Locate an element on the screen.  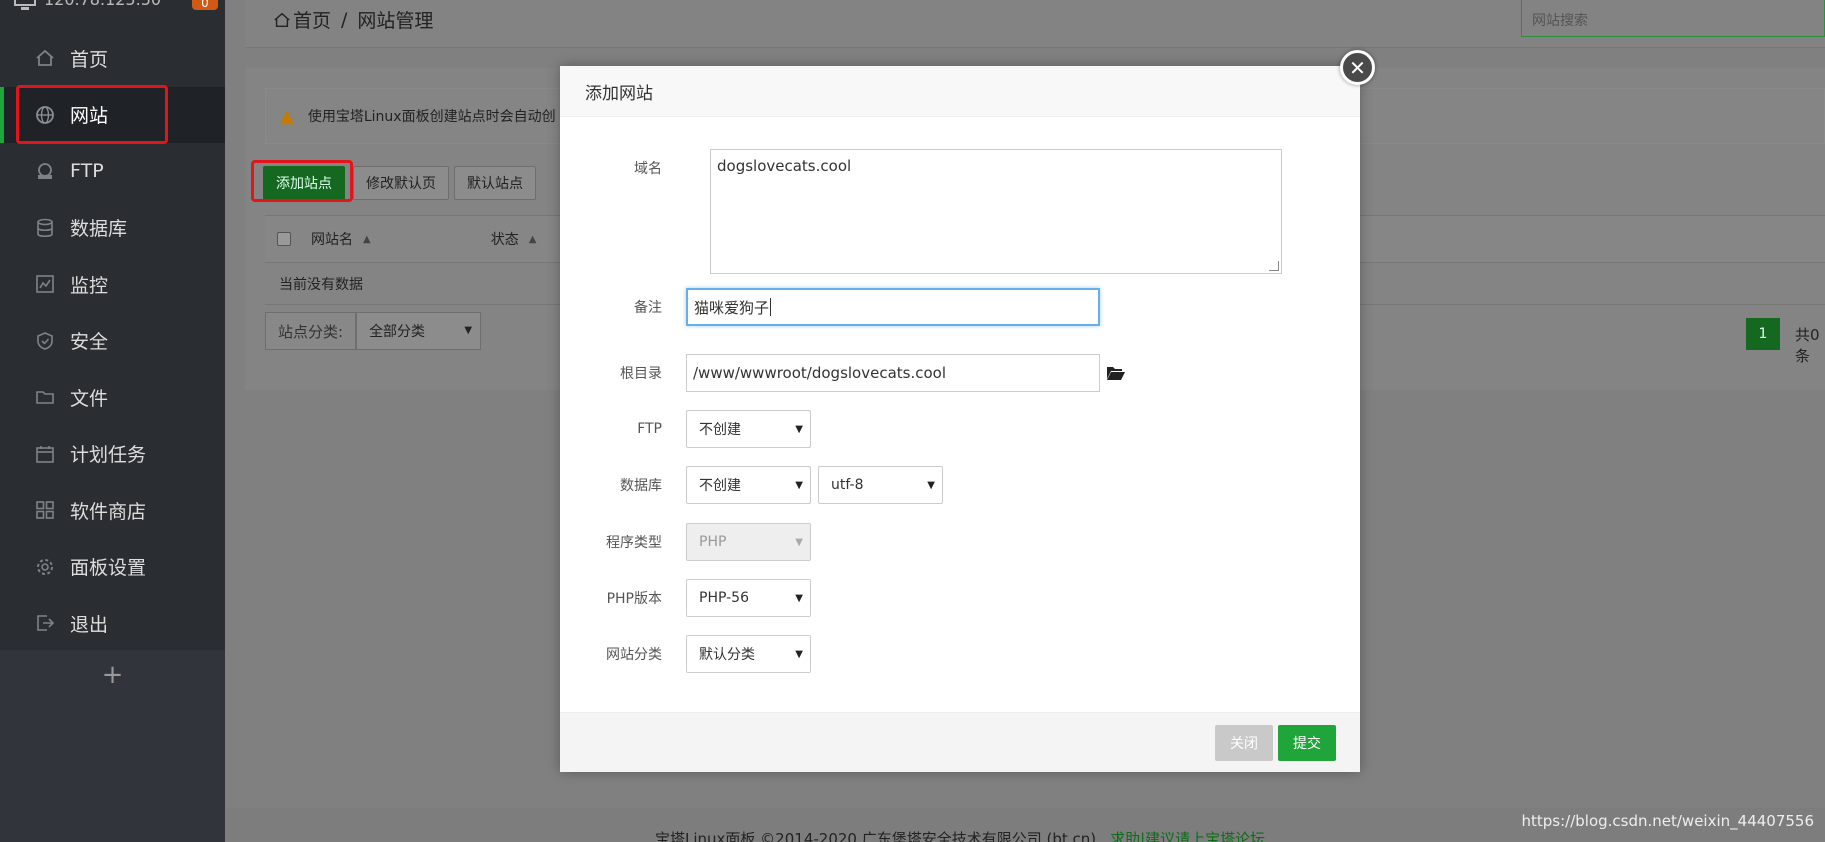
remark-row: 备注 猫咪爱狗子 is located at coordinates (830, 307).